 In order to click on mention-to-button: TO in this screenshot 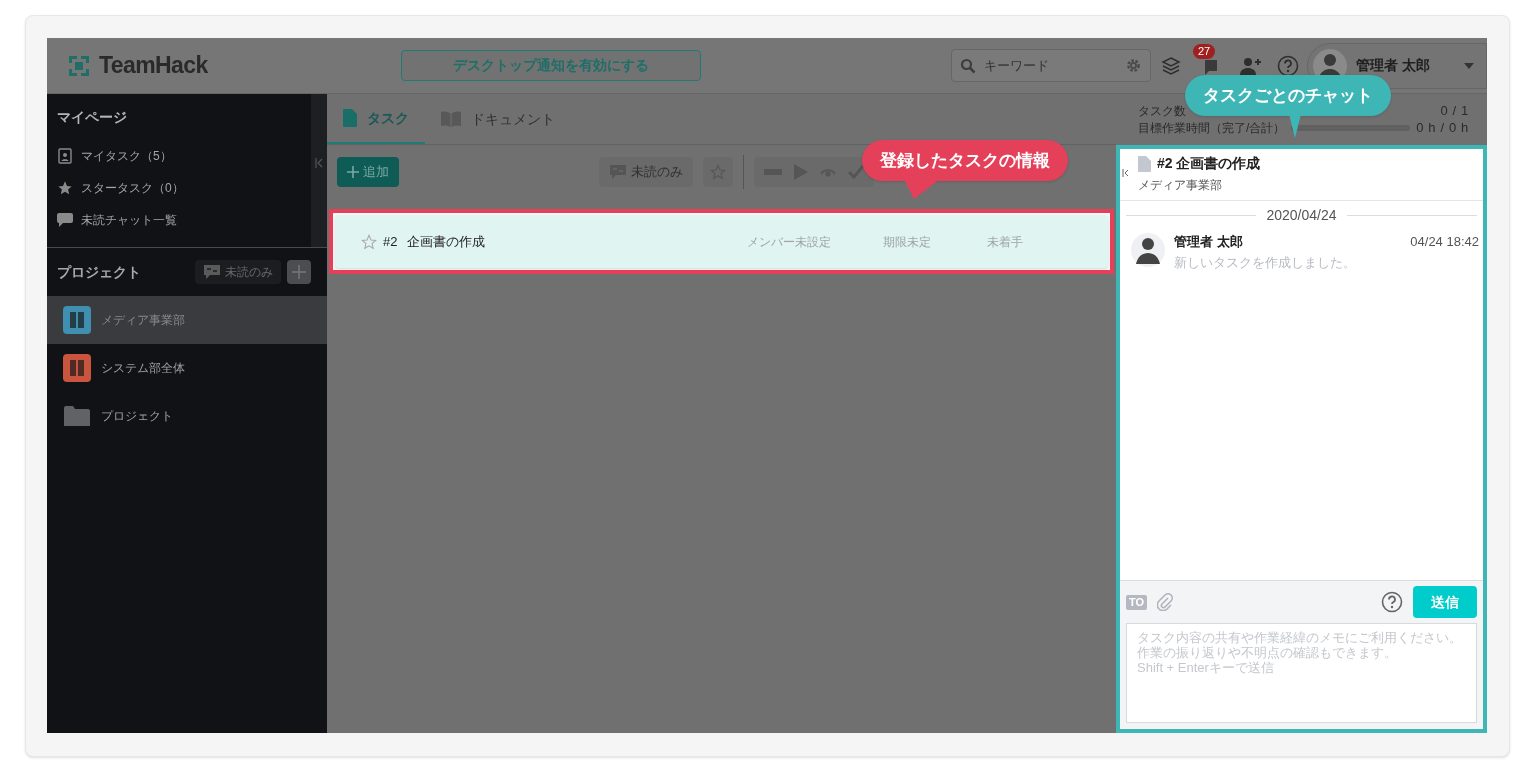, I will do `click(1137, 602)`.